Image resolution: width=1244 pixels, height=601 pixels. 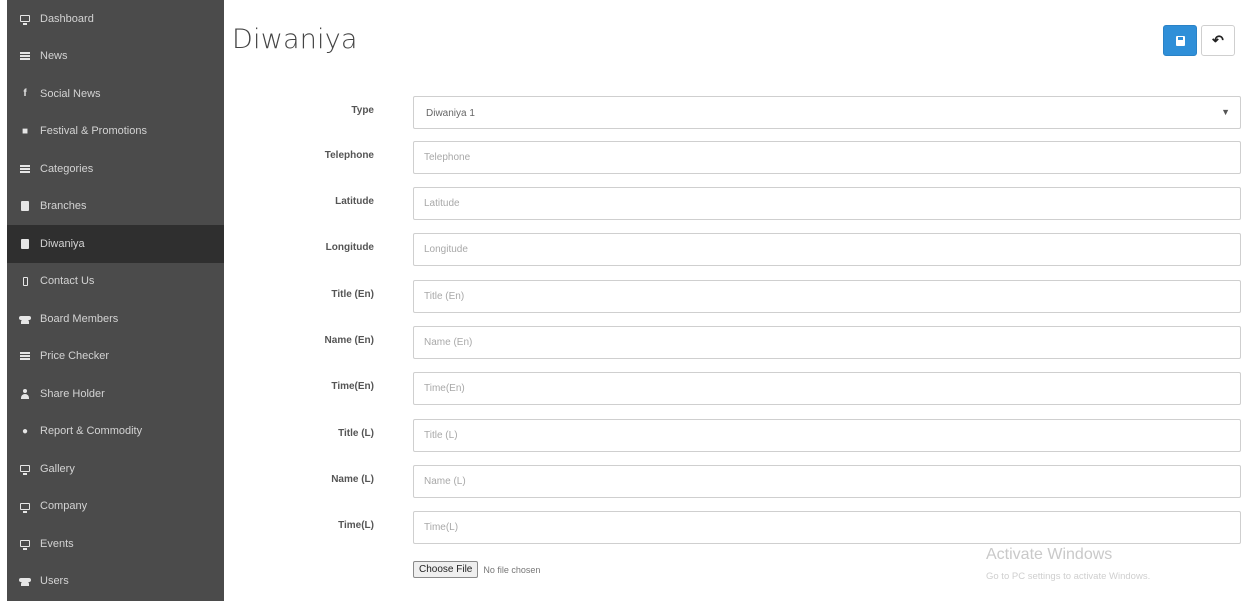 What do you see at coordinates (356, 433) in the screenshot?
I see `title-l-label: Title (L)` at bounding box center [356, 433].